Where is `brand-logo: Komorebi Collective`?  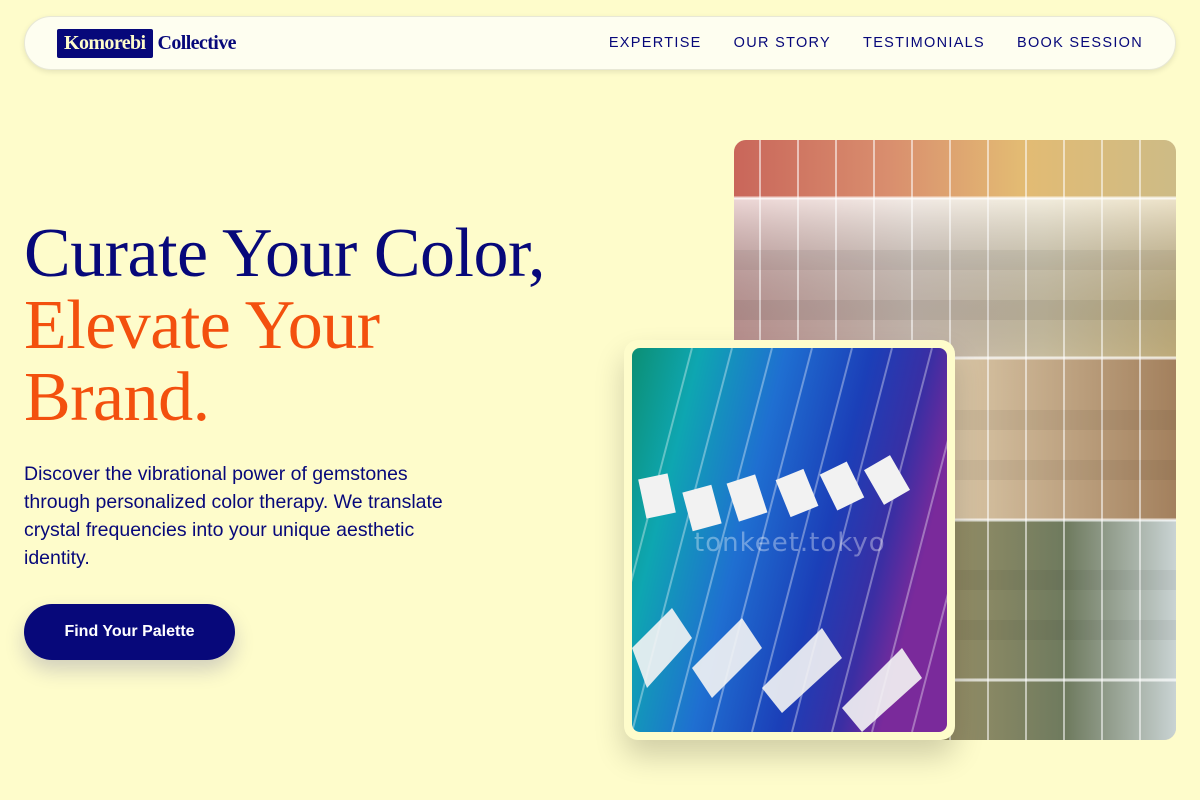
brand-logo: Komorebi Collective is located at coordinates (147, 43).